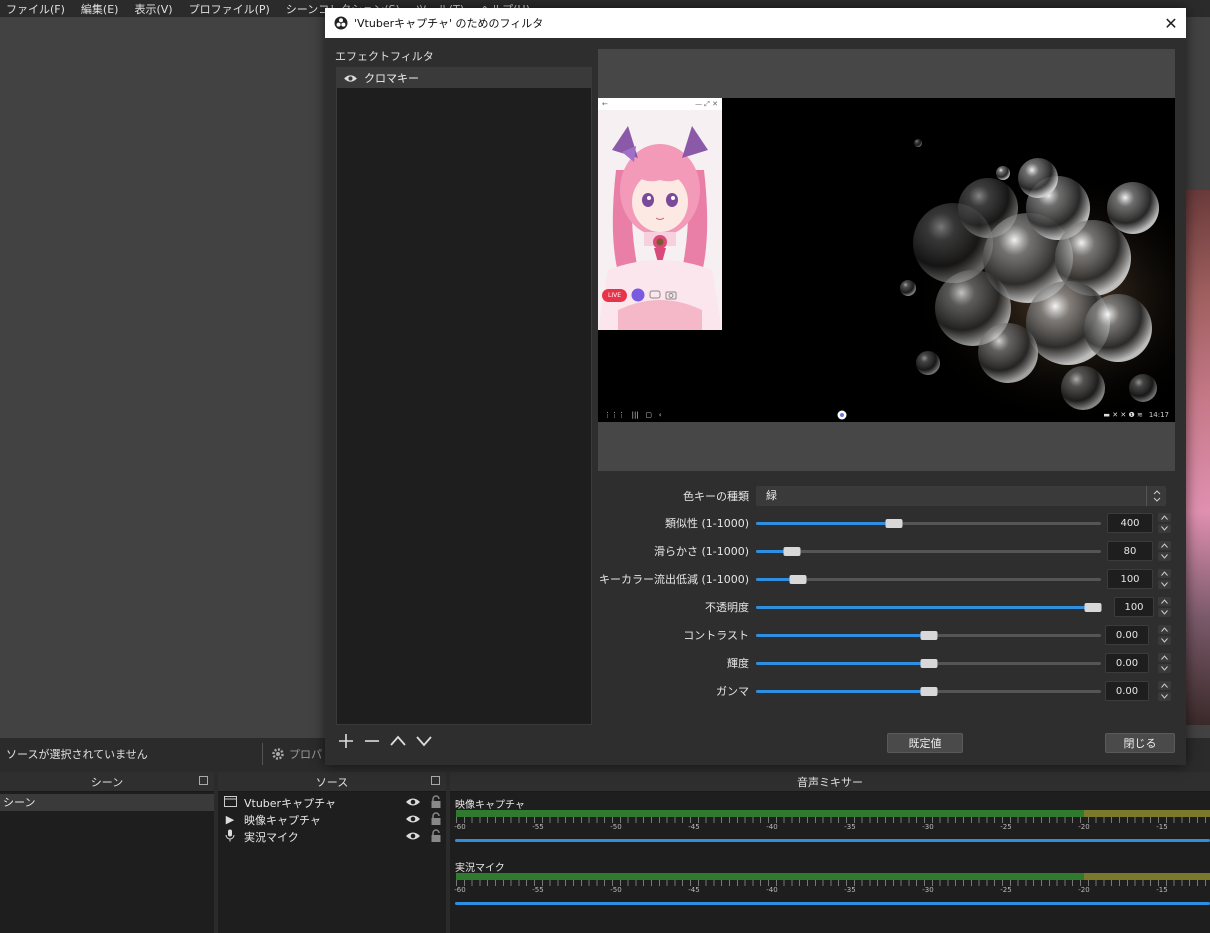 The image size is (1210, 933). What do you see at coordinates (928, 523) in the screenshot?
I see `similarity-slider` at bounding box center [928, 523].